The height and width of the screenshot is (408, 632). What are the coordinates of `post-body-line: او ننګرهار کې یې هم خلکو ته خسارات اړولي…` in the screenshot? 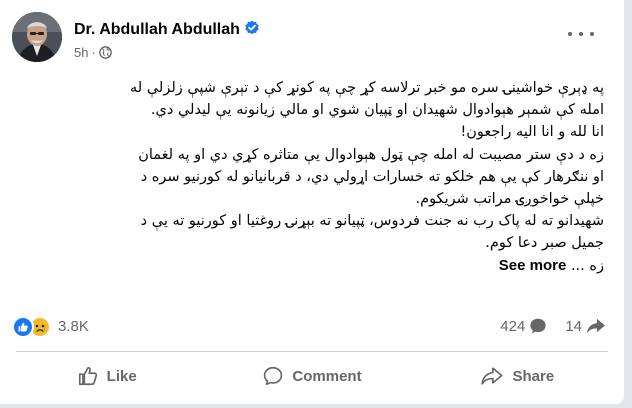 It's located at (372, 176).